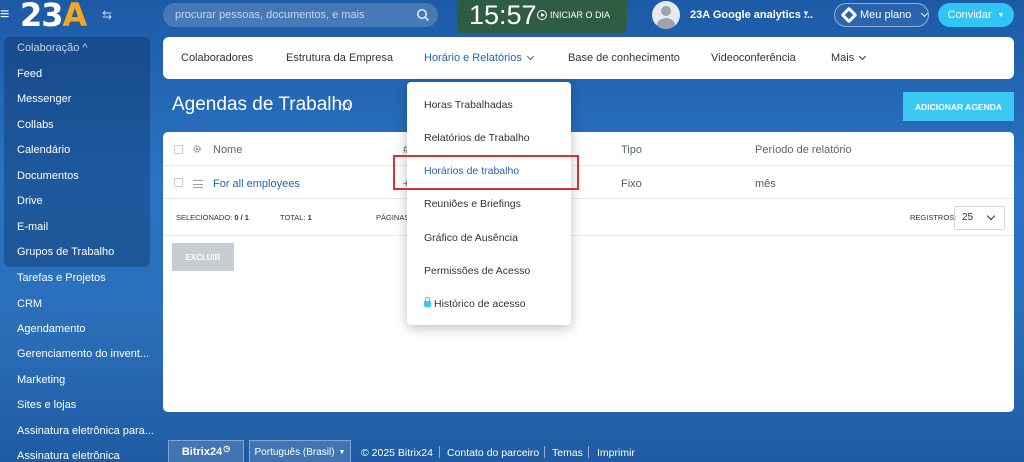 The height and width of the screenshot is (462, 1024). Describe the element at coordinates (262, 104) in the screenshot. I see `page-title: Agendas de Trabalho` at that location.